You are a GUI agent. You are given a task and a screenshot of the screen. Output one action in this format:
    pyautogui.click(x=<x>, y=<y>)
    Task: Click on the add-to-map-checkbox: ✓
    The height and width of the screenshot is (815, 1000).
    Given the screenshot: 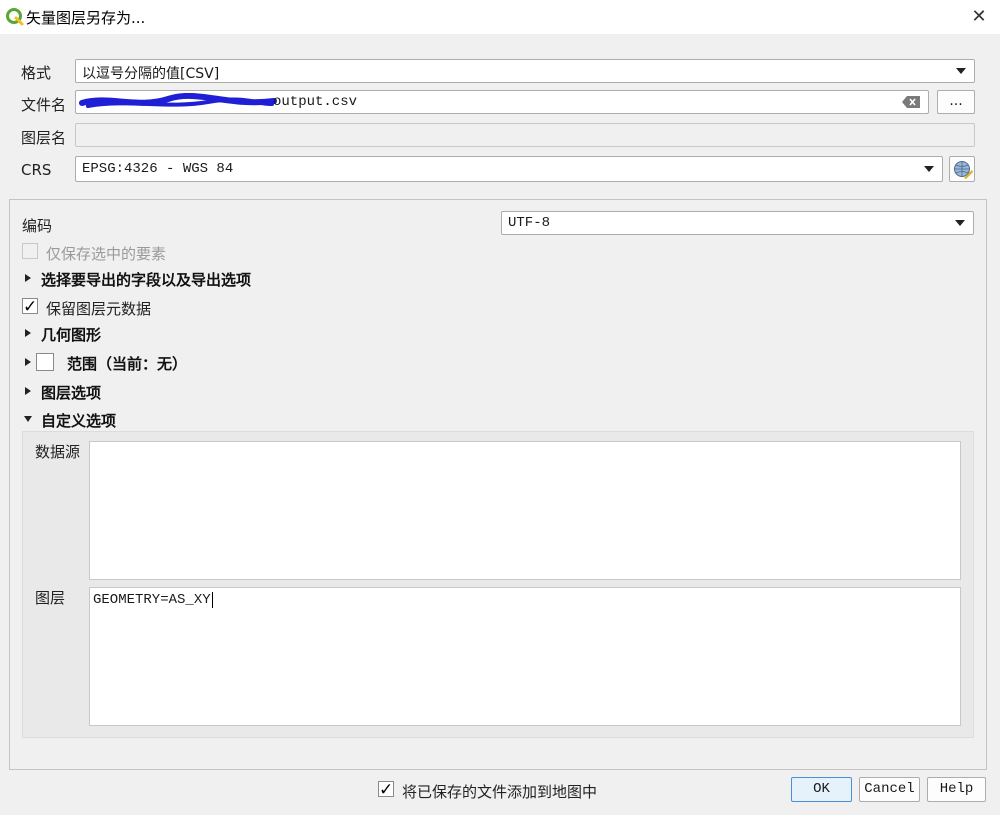 What is the action you would take?
    pyautogui.click(x=386, y=790)
    